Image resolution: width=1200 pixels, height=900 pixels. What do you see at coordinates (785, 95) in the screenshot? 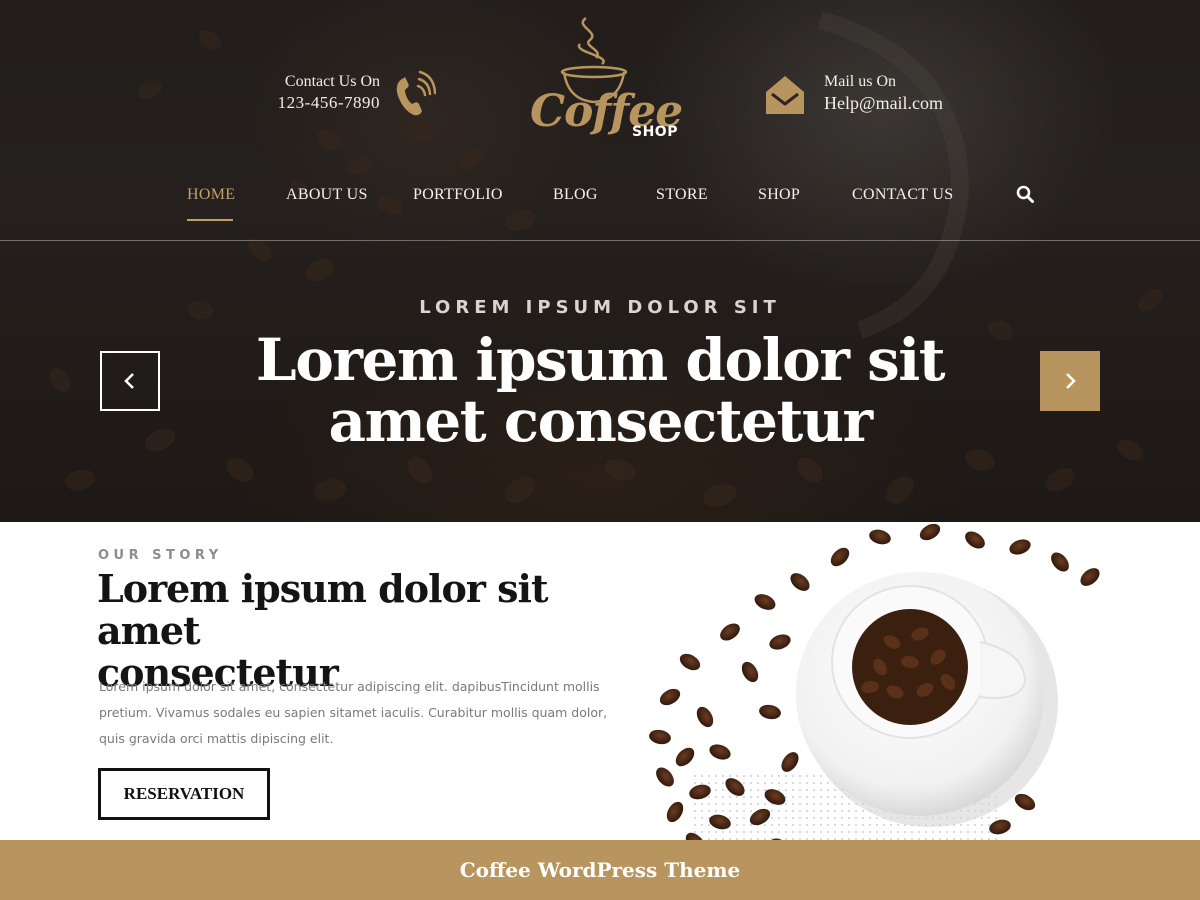
I see `envelope-icon` at bounding box center [785, 95].